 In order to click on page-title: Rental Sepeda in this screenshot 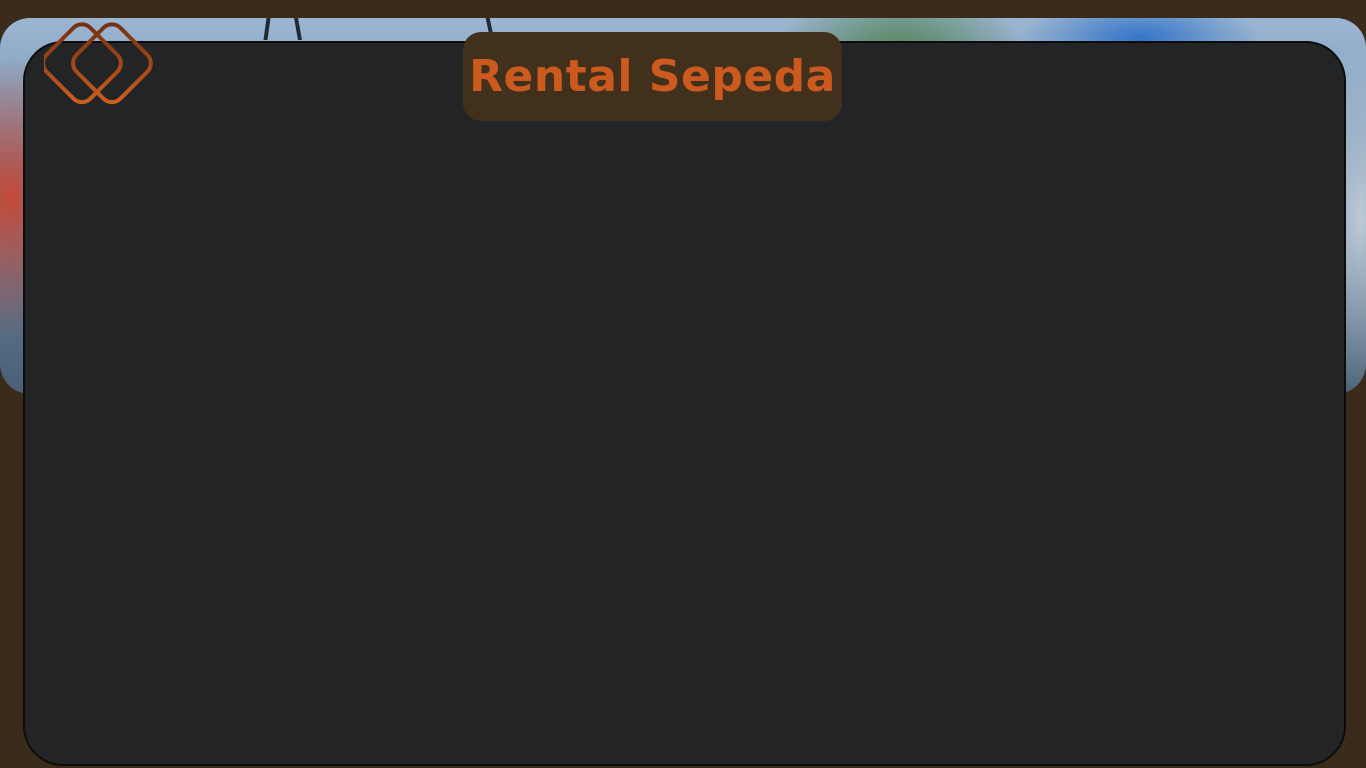, I will do `click(652, 76)`.